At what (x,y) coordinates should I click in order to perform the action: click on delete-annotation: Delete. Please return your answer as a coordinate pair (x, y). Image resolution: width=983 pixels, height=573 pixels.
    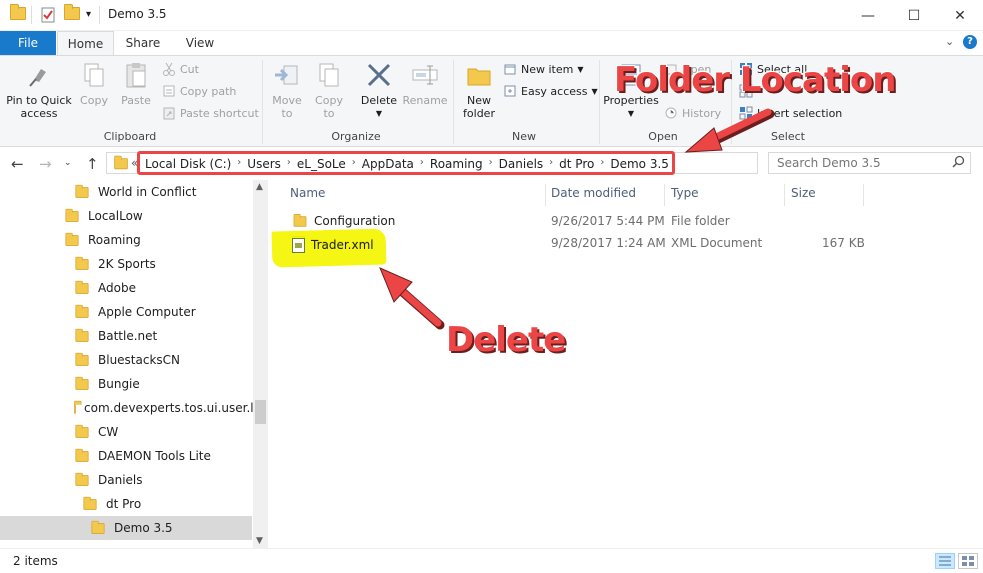
    Looking at the image, I should click on (506, 340).